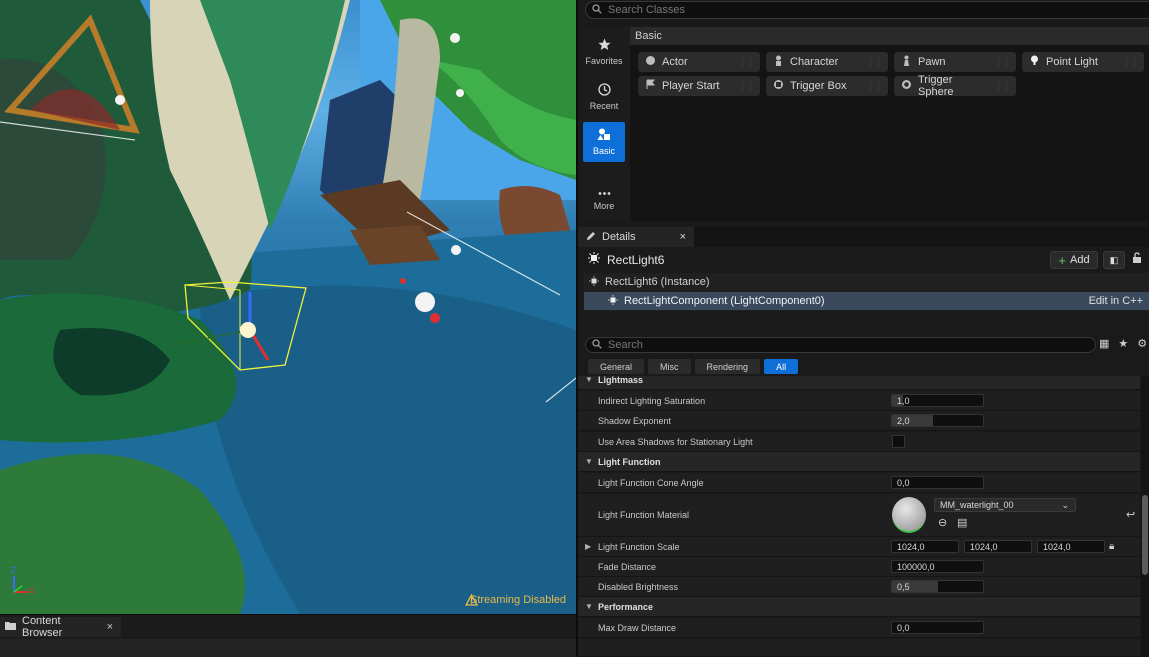 The width and height of the screenshot is (1149, 657). What do you see at coordinates (699, 86) in the screenshot?
I see `class-player-start: Player Start ⋮⋮` at bounding box center [699, 86].